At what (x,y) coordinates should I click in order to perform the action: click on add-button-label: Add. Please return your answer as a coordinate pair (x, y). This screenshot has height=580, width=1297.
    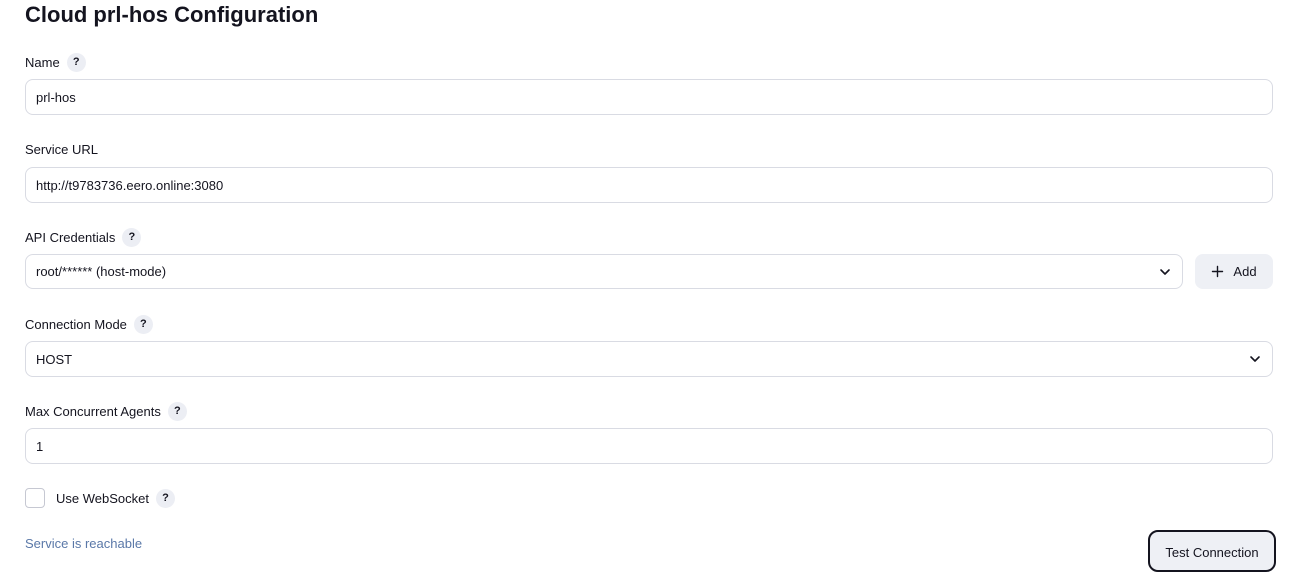
    Looking at the image, I should click on (1245, 271).